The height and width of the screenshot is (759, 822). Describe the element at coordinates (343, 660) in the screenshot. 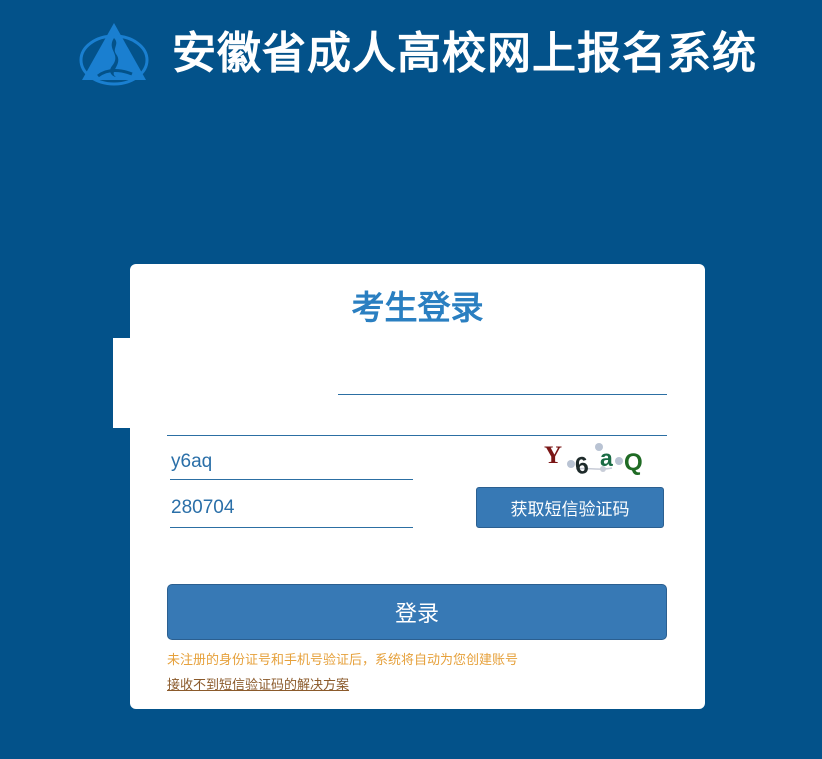

I see `auto-register-notice: 未注册的身份证号和手机号验证后，系统将自动为您创建账号` at that location.